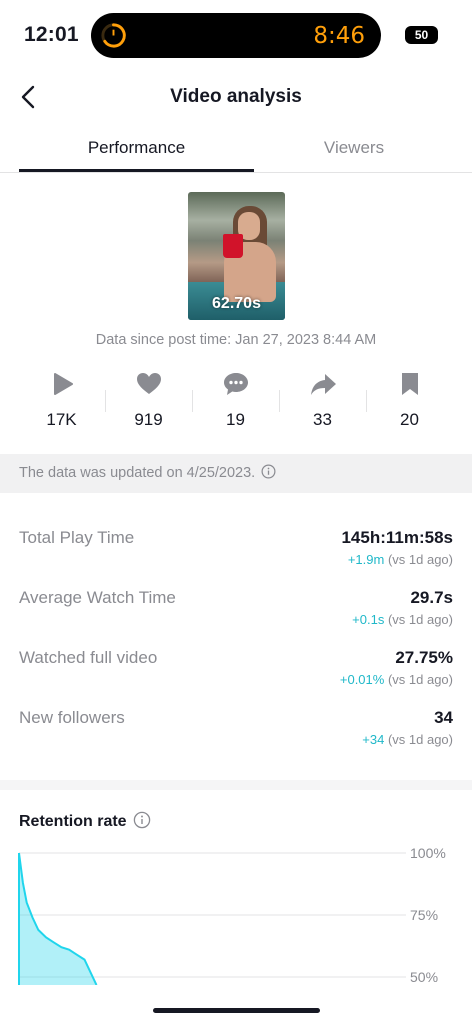  What do you see at coordinates (354, 148) in the screenshot?
I see `tab-viewers: Viewers` at bounding box center [354, 148].